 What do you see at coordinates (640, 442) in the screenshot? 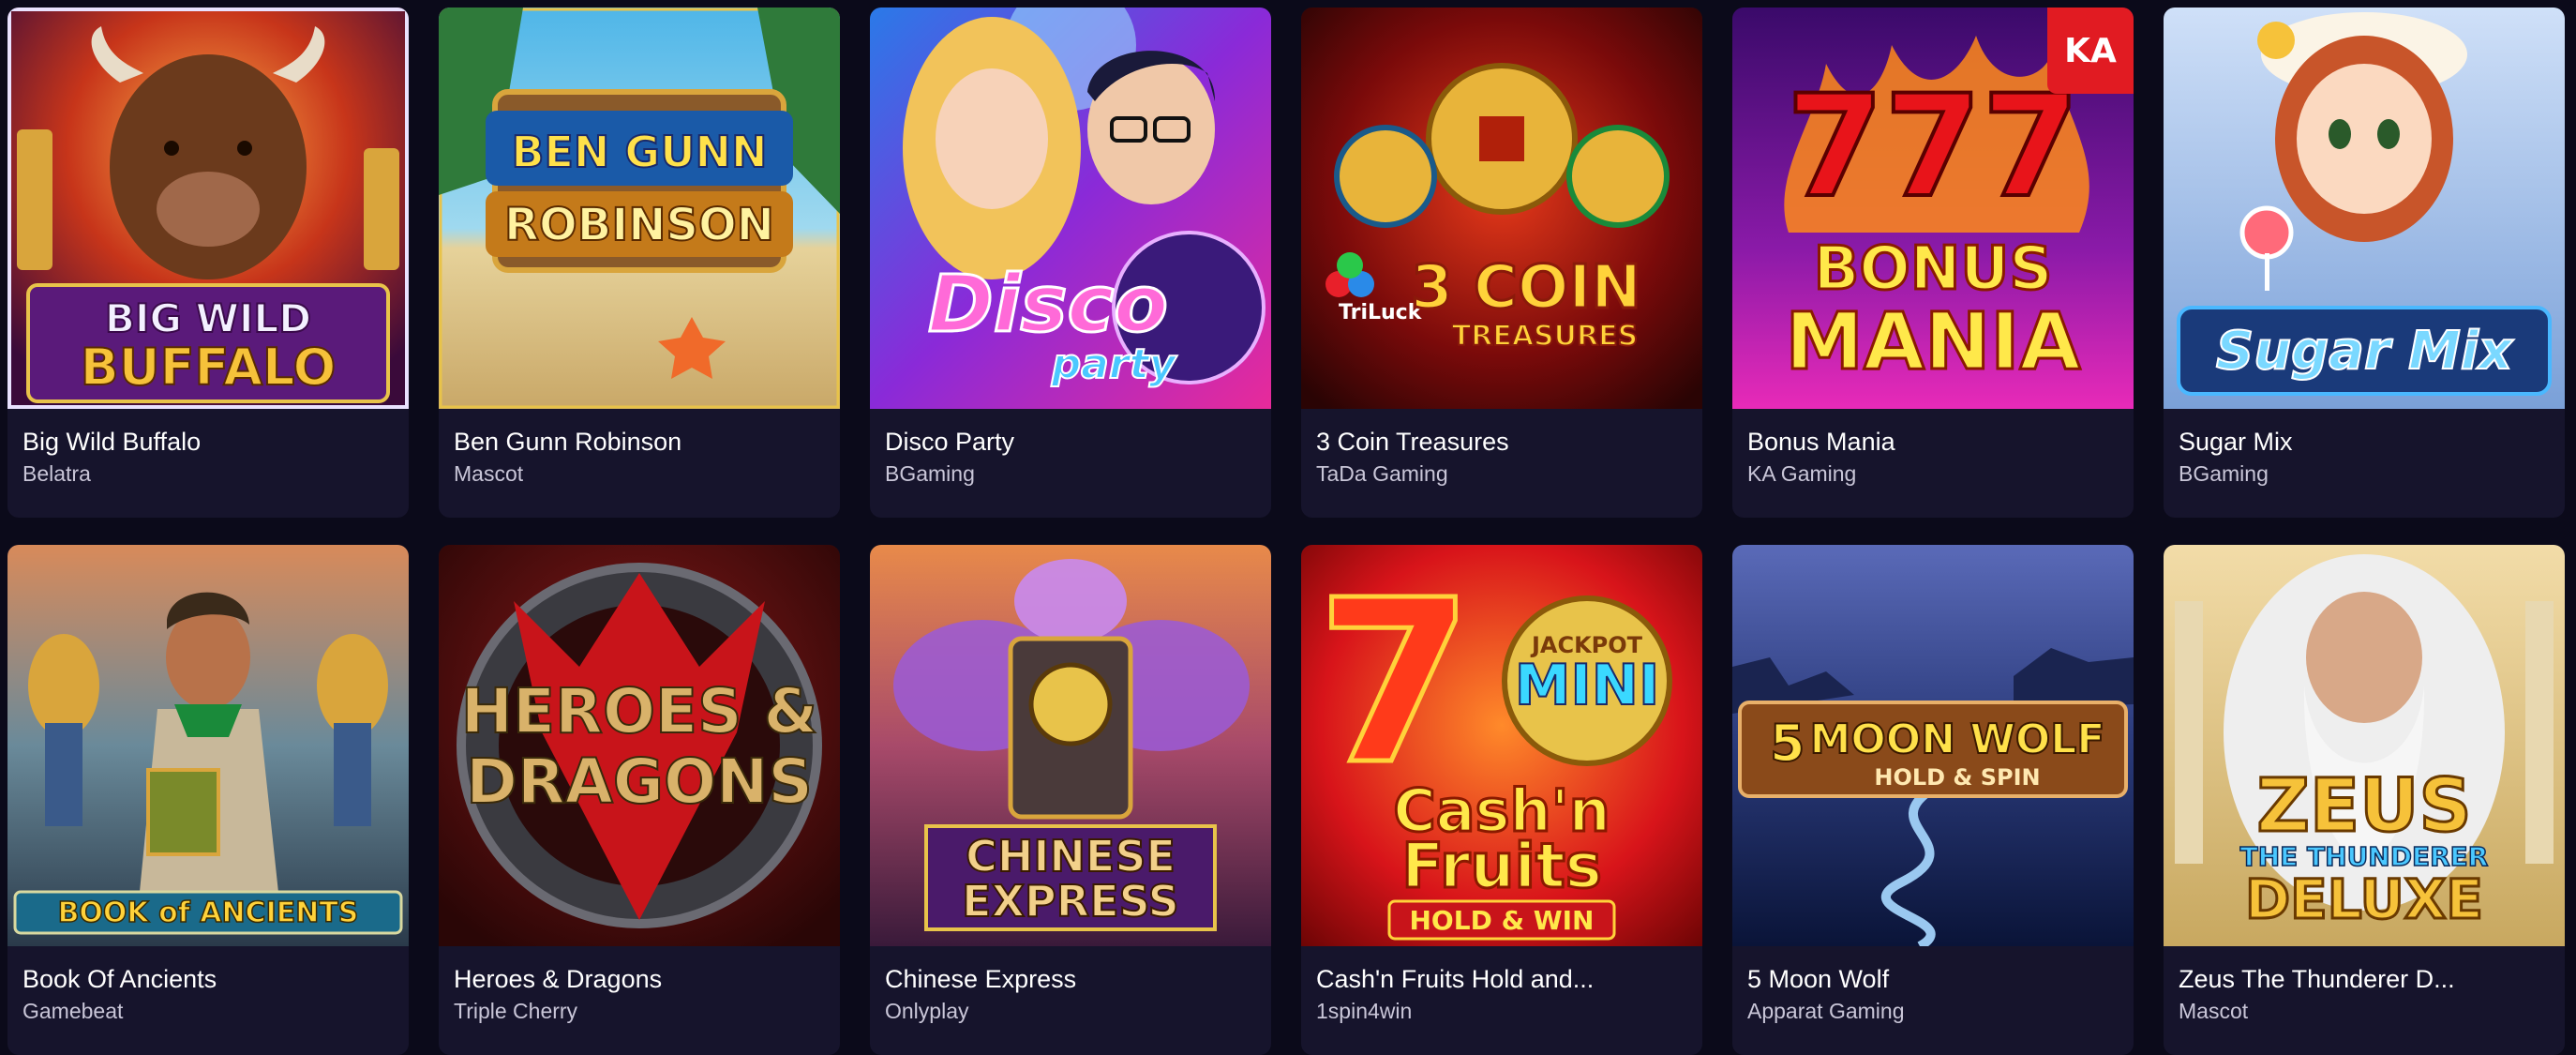
I see `game-title: Ben Gunn Robinson` at bounding box center [640, 442].